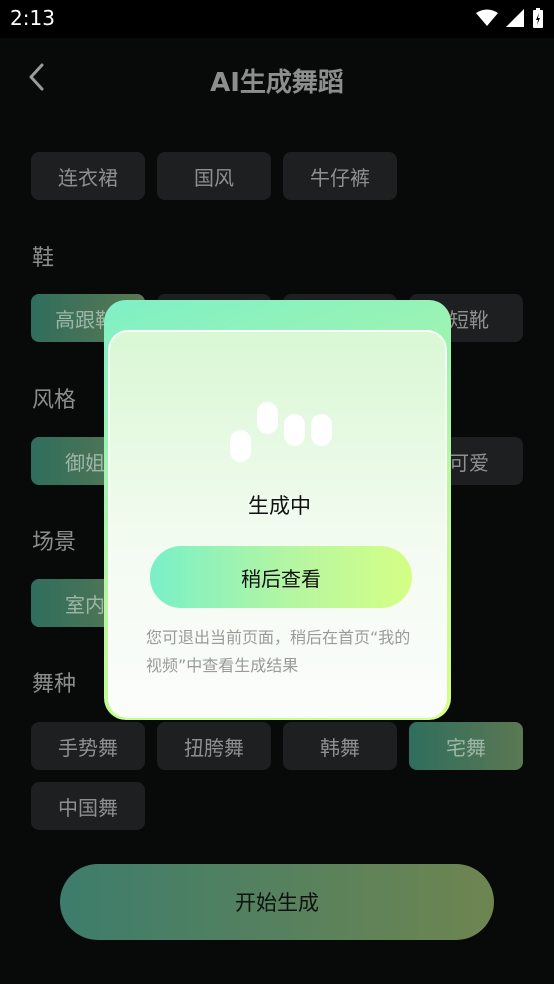 This screenshot has height=984, width=554. I want to click on scene-label: 场景, so click(54, 542).